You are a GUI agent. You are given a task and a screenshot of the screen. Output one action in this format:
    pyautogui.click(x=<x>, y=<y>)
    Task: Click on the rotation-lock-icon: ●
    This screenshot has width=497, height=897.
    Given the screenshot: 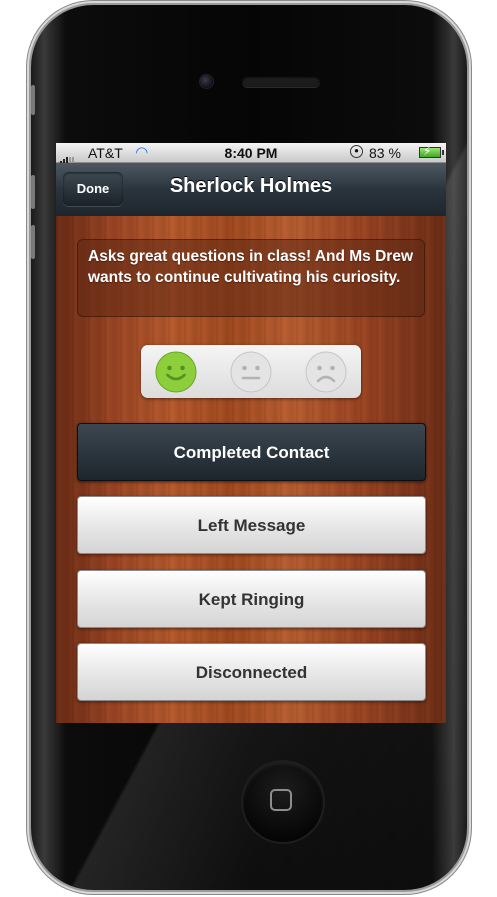 What is the action you would take?
    pyautogui.click(x=356, y=151)
    